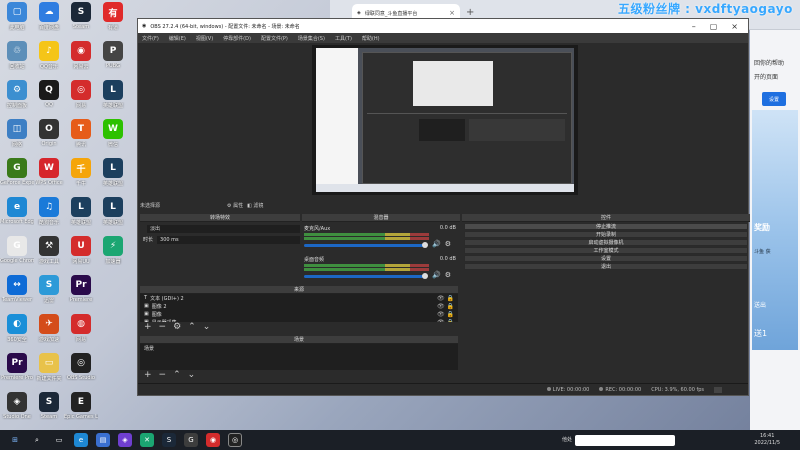 This screenshot has width=800, height=450. I want to click on desktop-icon: ☁ 百度网盘, so click(49, 22).